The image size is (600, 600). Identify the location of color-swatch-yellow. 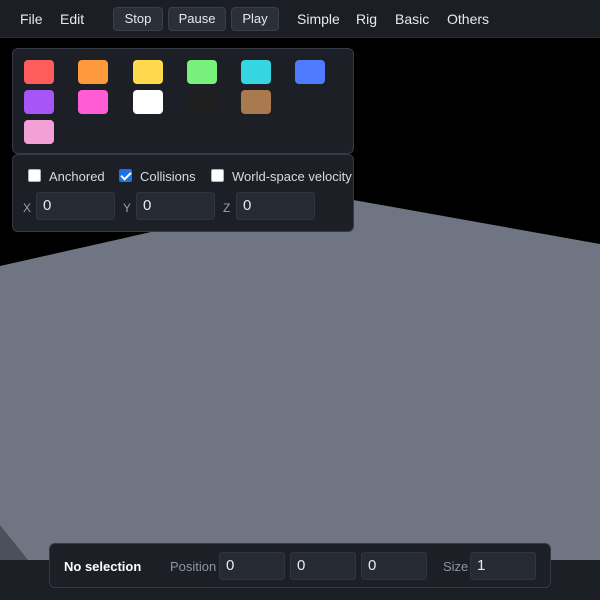
(148, 72).